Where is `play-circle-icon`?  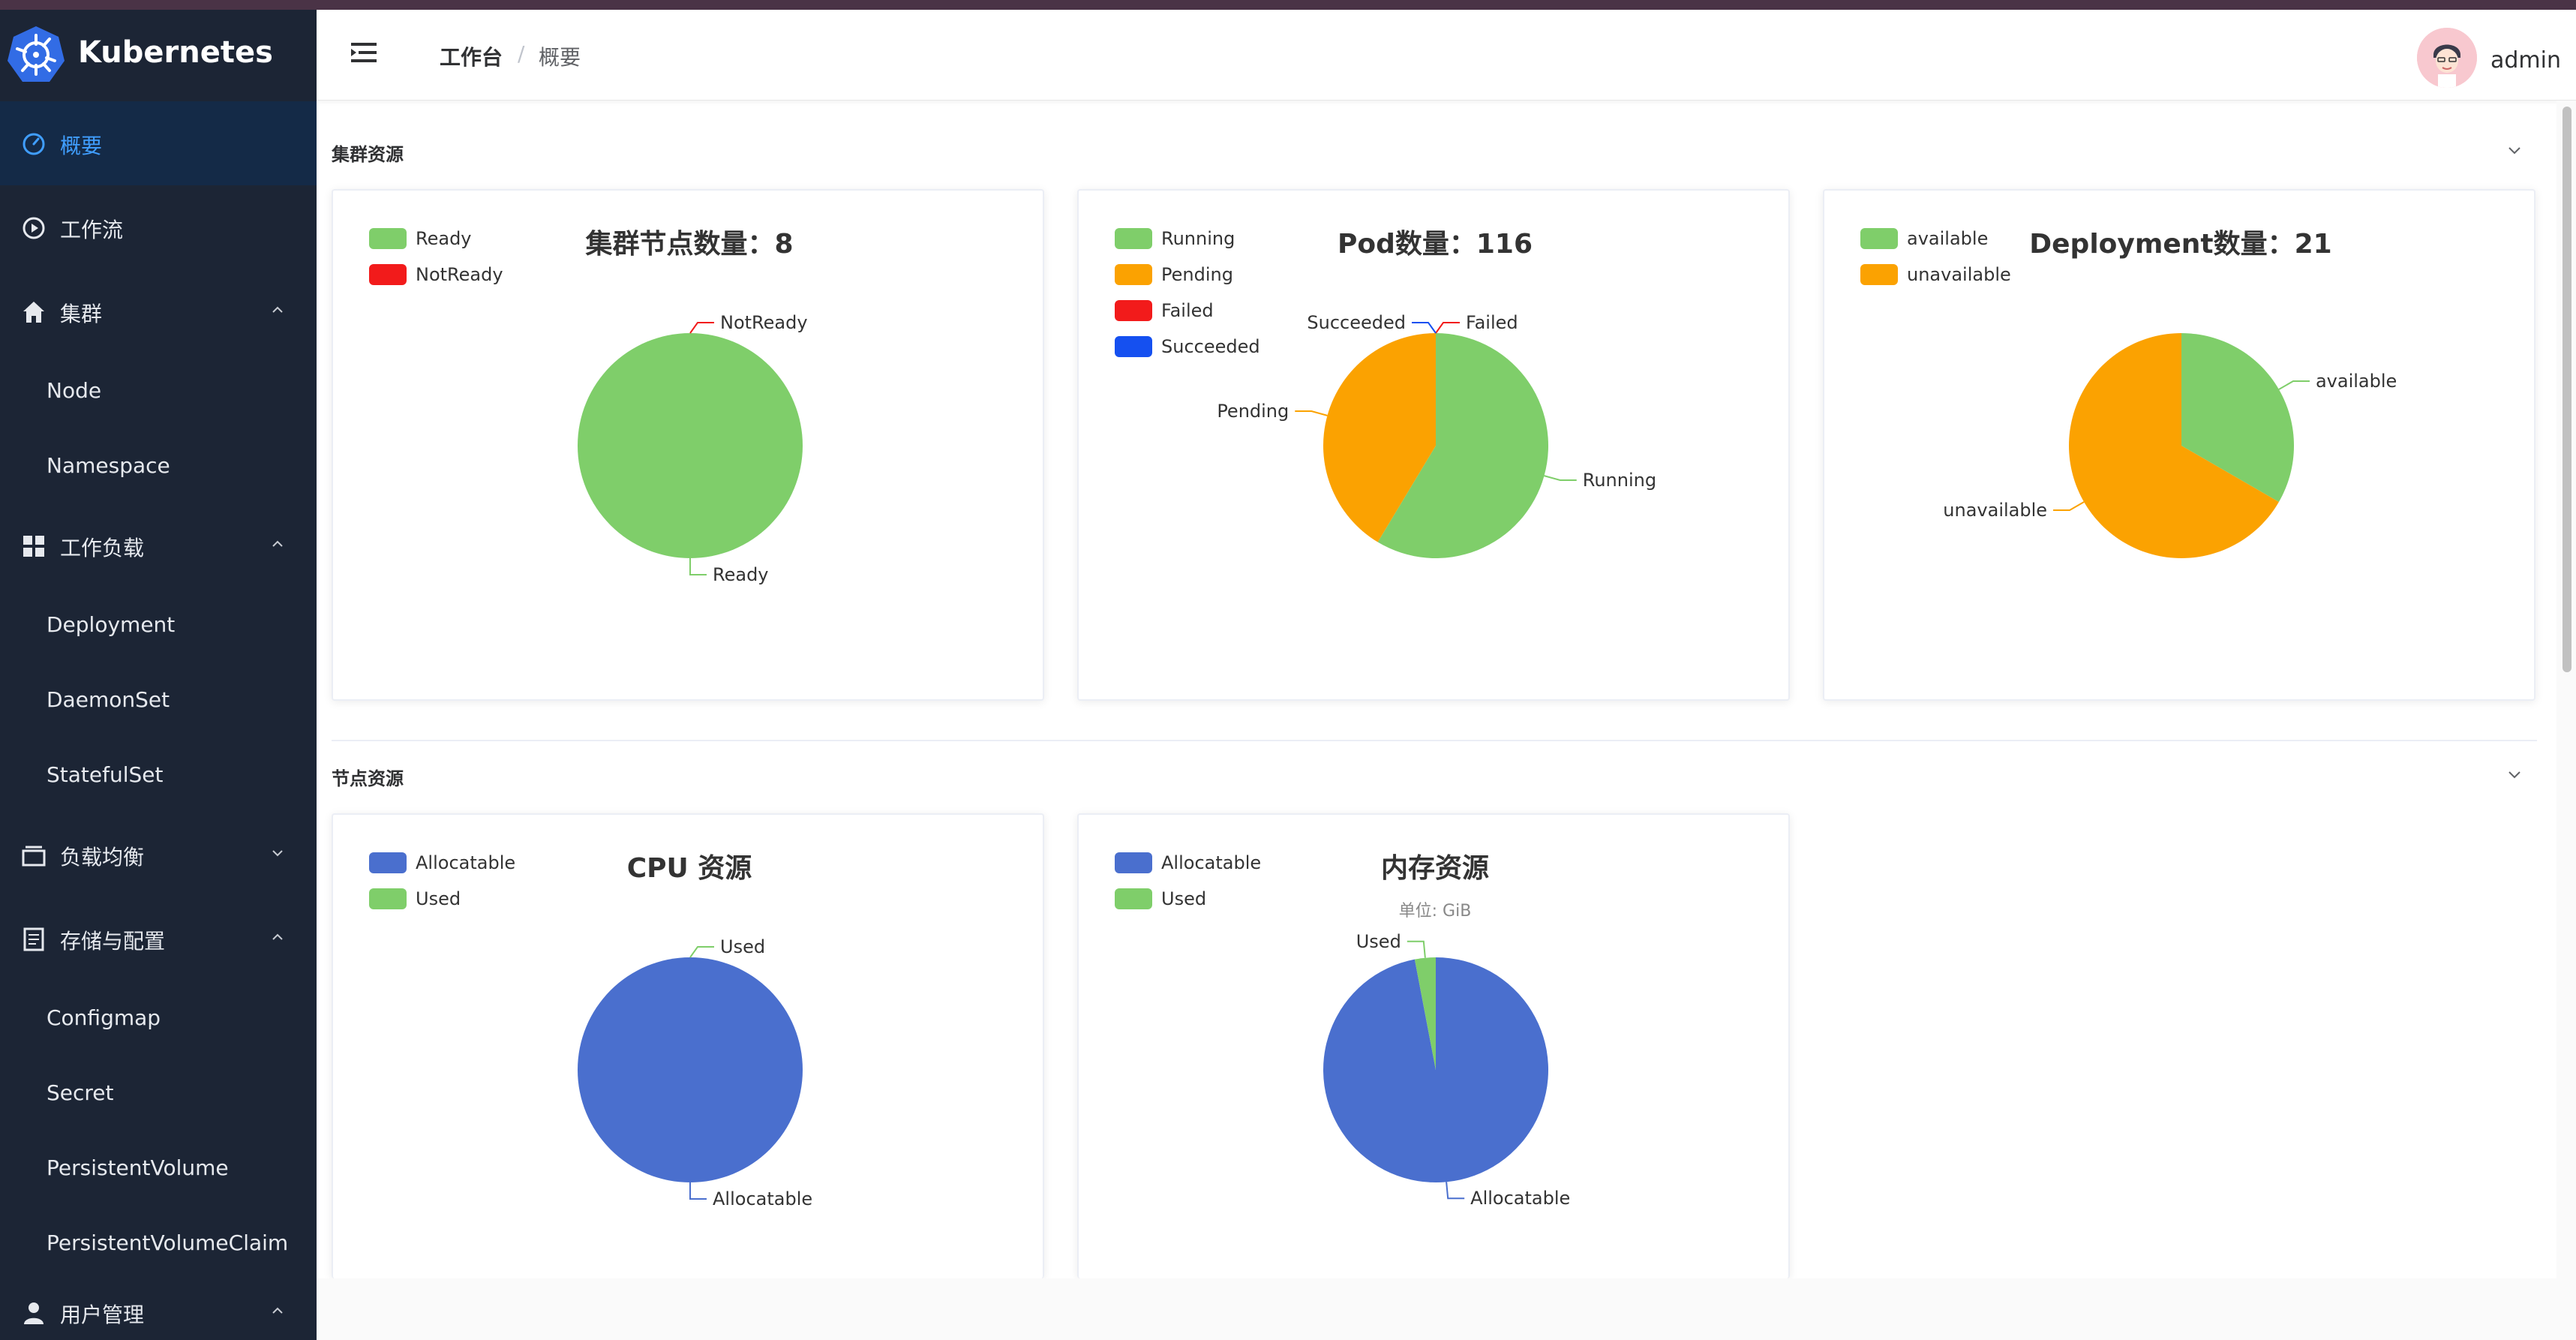 play-circle-icon is located at coordinates (34, 228).